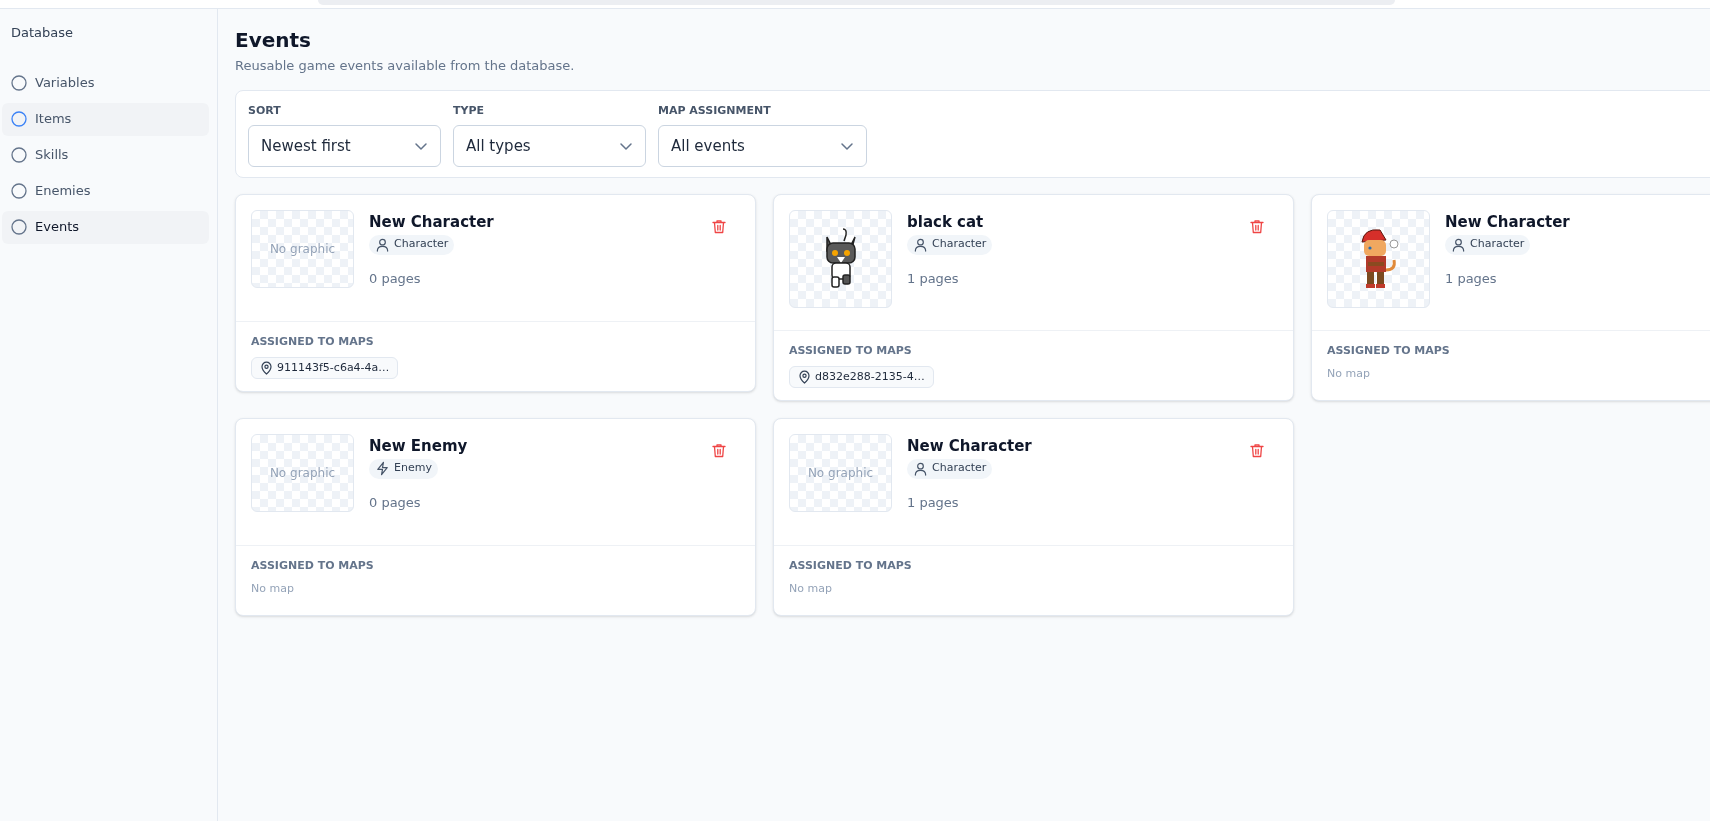  I want to click on page-subtitle: Reusable game events available from the database., so click(405, 66).